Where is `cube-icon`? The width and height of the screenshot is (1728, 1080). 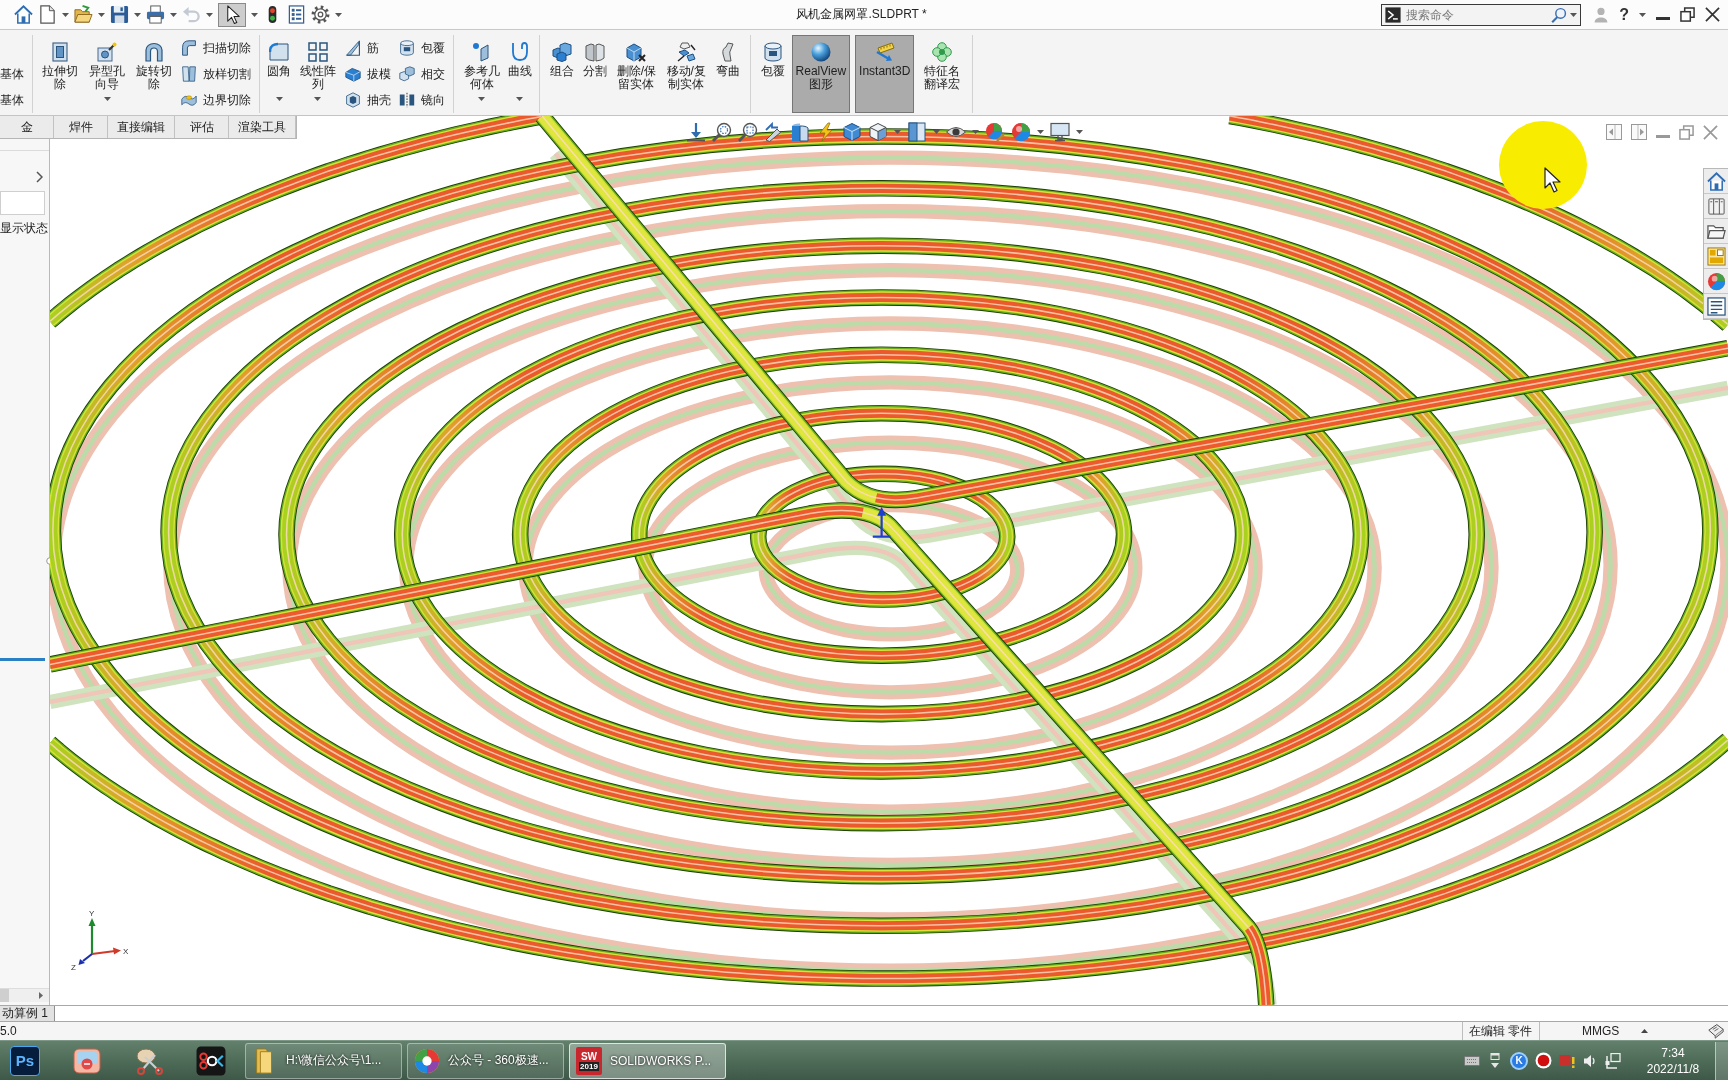
cube-icon is located at coordinates (852, 132).